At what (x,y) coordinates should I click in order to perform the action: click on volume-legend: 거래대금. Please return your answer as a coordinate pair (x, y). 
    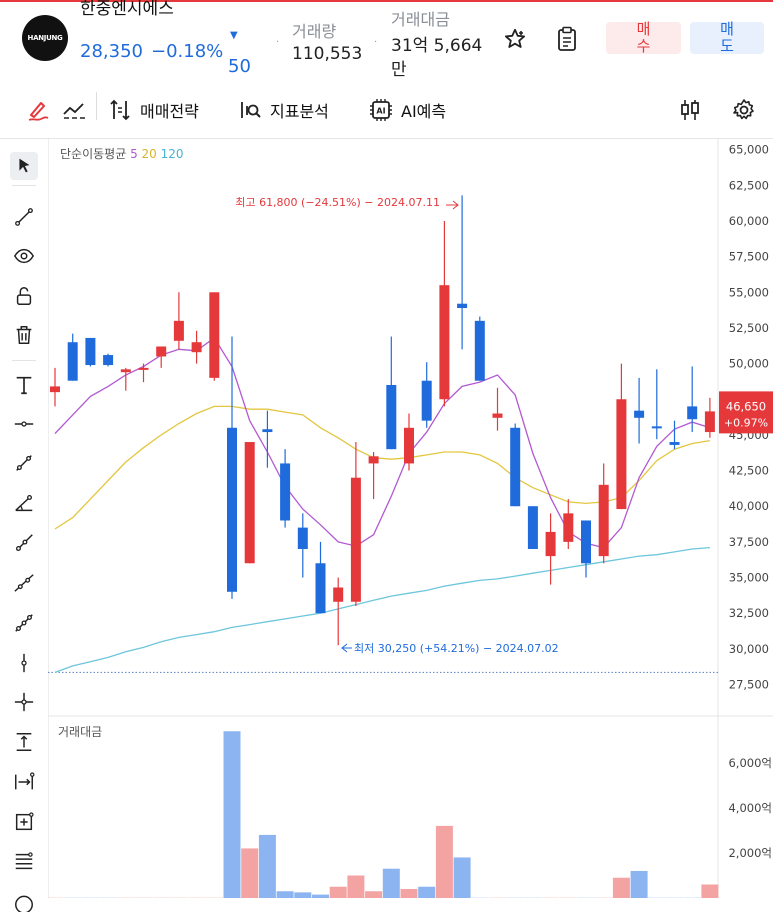
    Looking at the image, I should click on (80, 731).